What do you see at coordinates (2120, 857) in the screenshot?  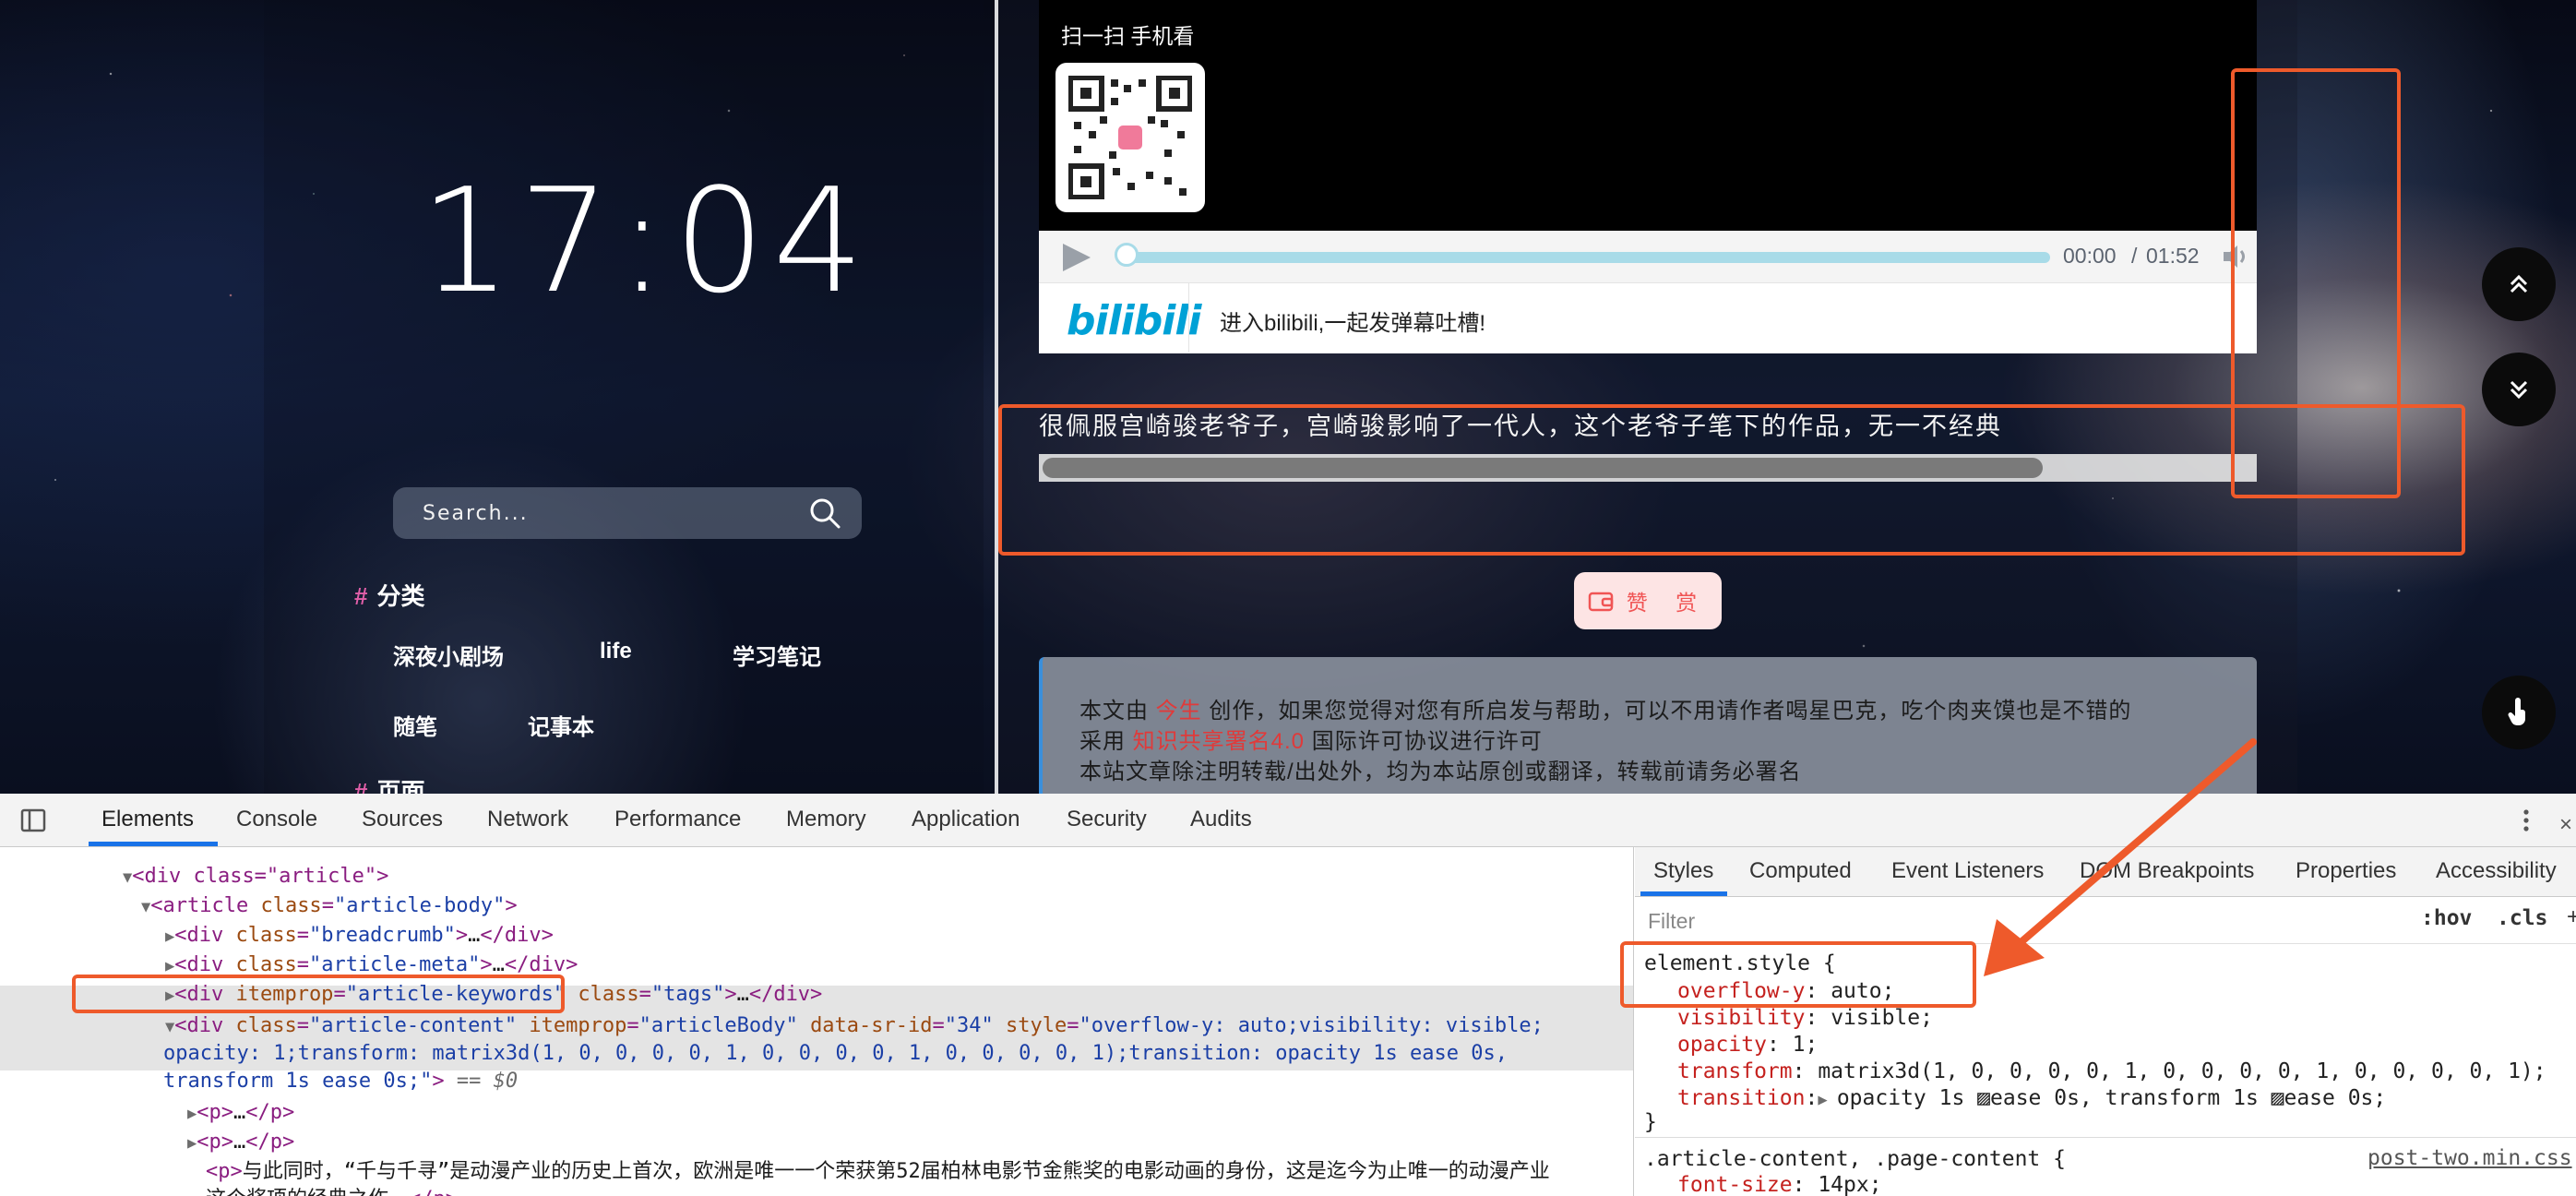 I see `annotation-arrow-icon` at bounding box center [2120, 857].